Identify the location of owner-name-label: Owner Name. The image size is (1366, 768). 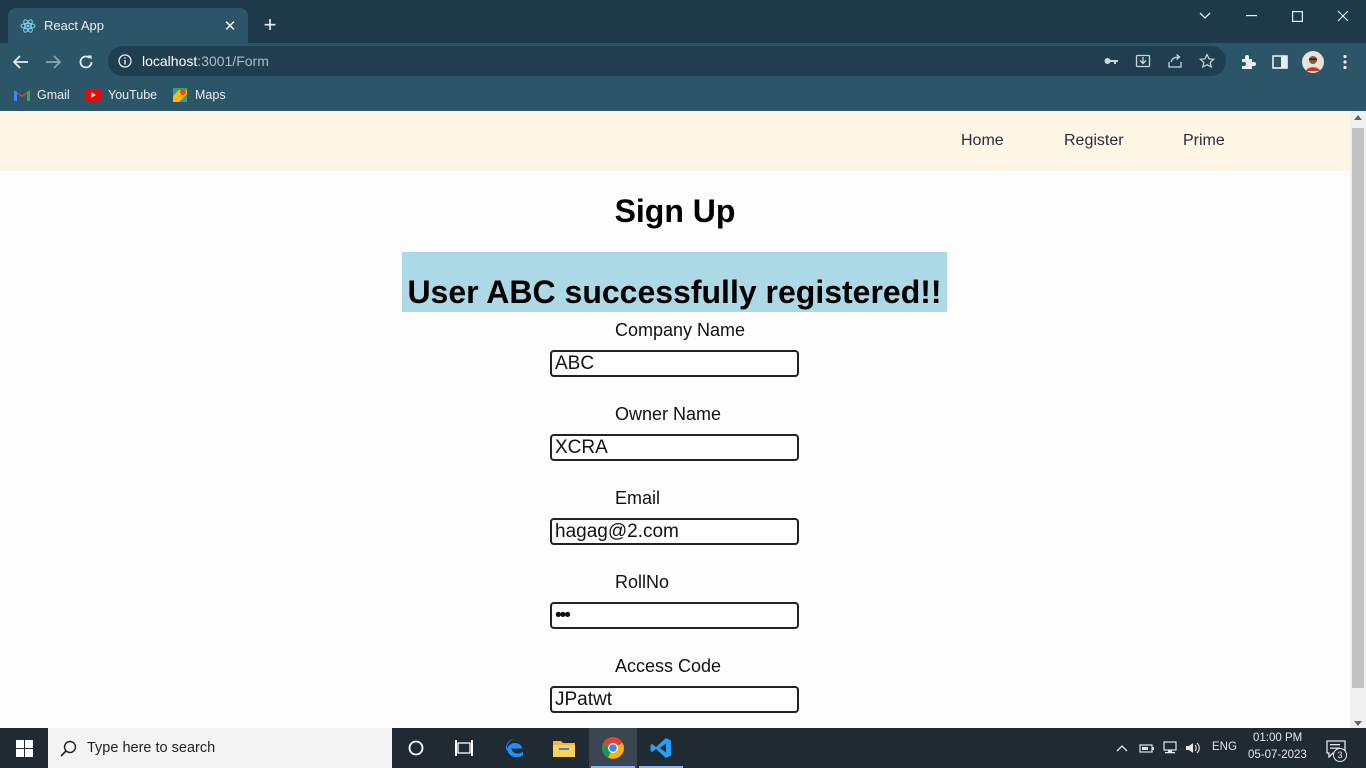
(668, 414).